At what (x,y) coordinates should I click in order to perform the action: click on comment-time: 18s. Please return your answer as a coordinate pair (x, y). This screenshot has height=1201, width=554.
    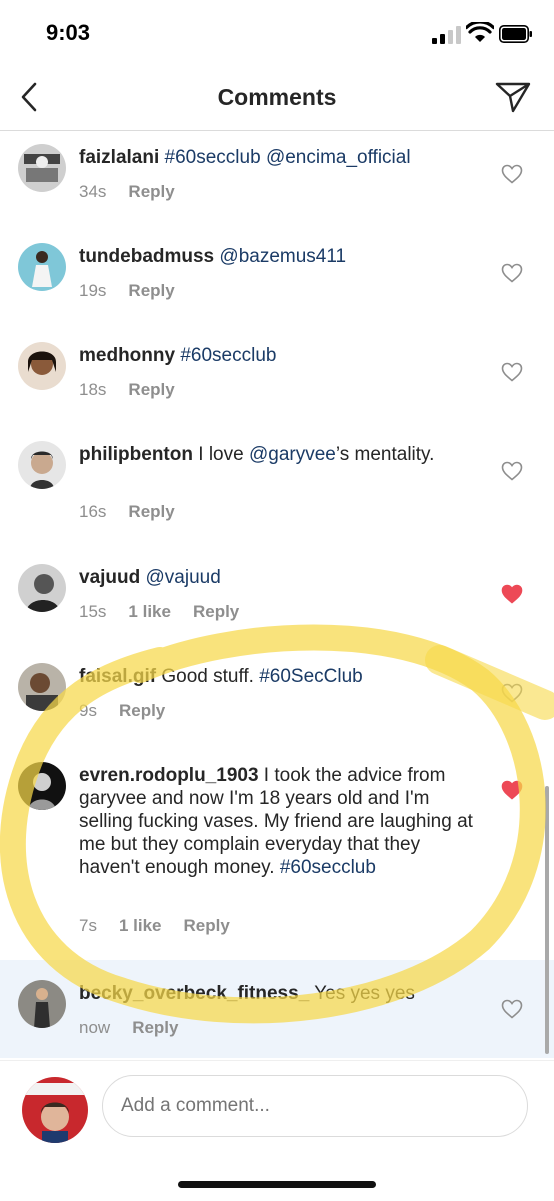
    Looking at the image, I should click on (93, 389).